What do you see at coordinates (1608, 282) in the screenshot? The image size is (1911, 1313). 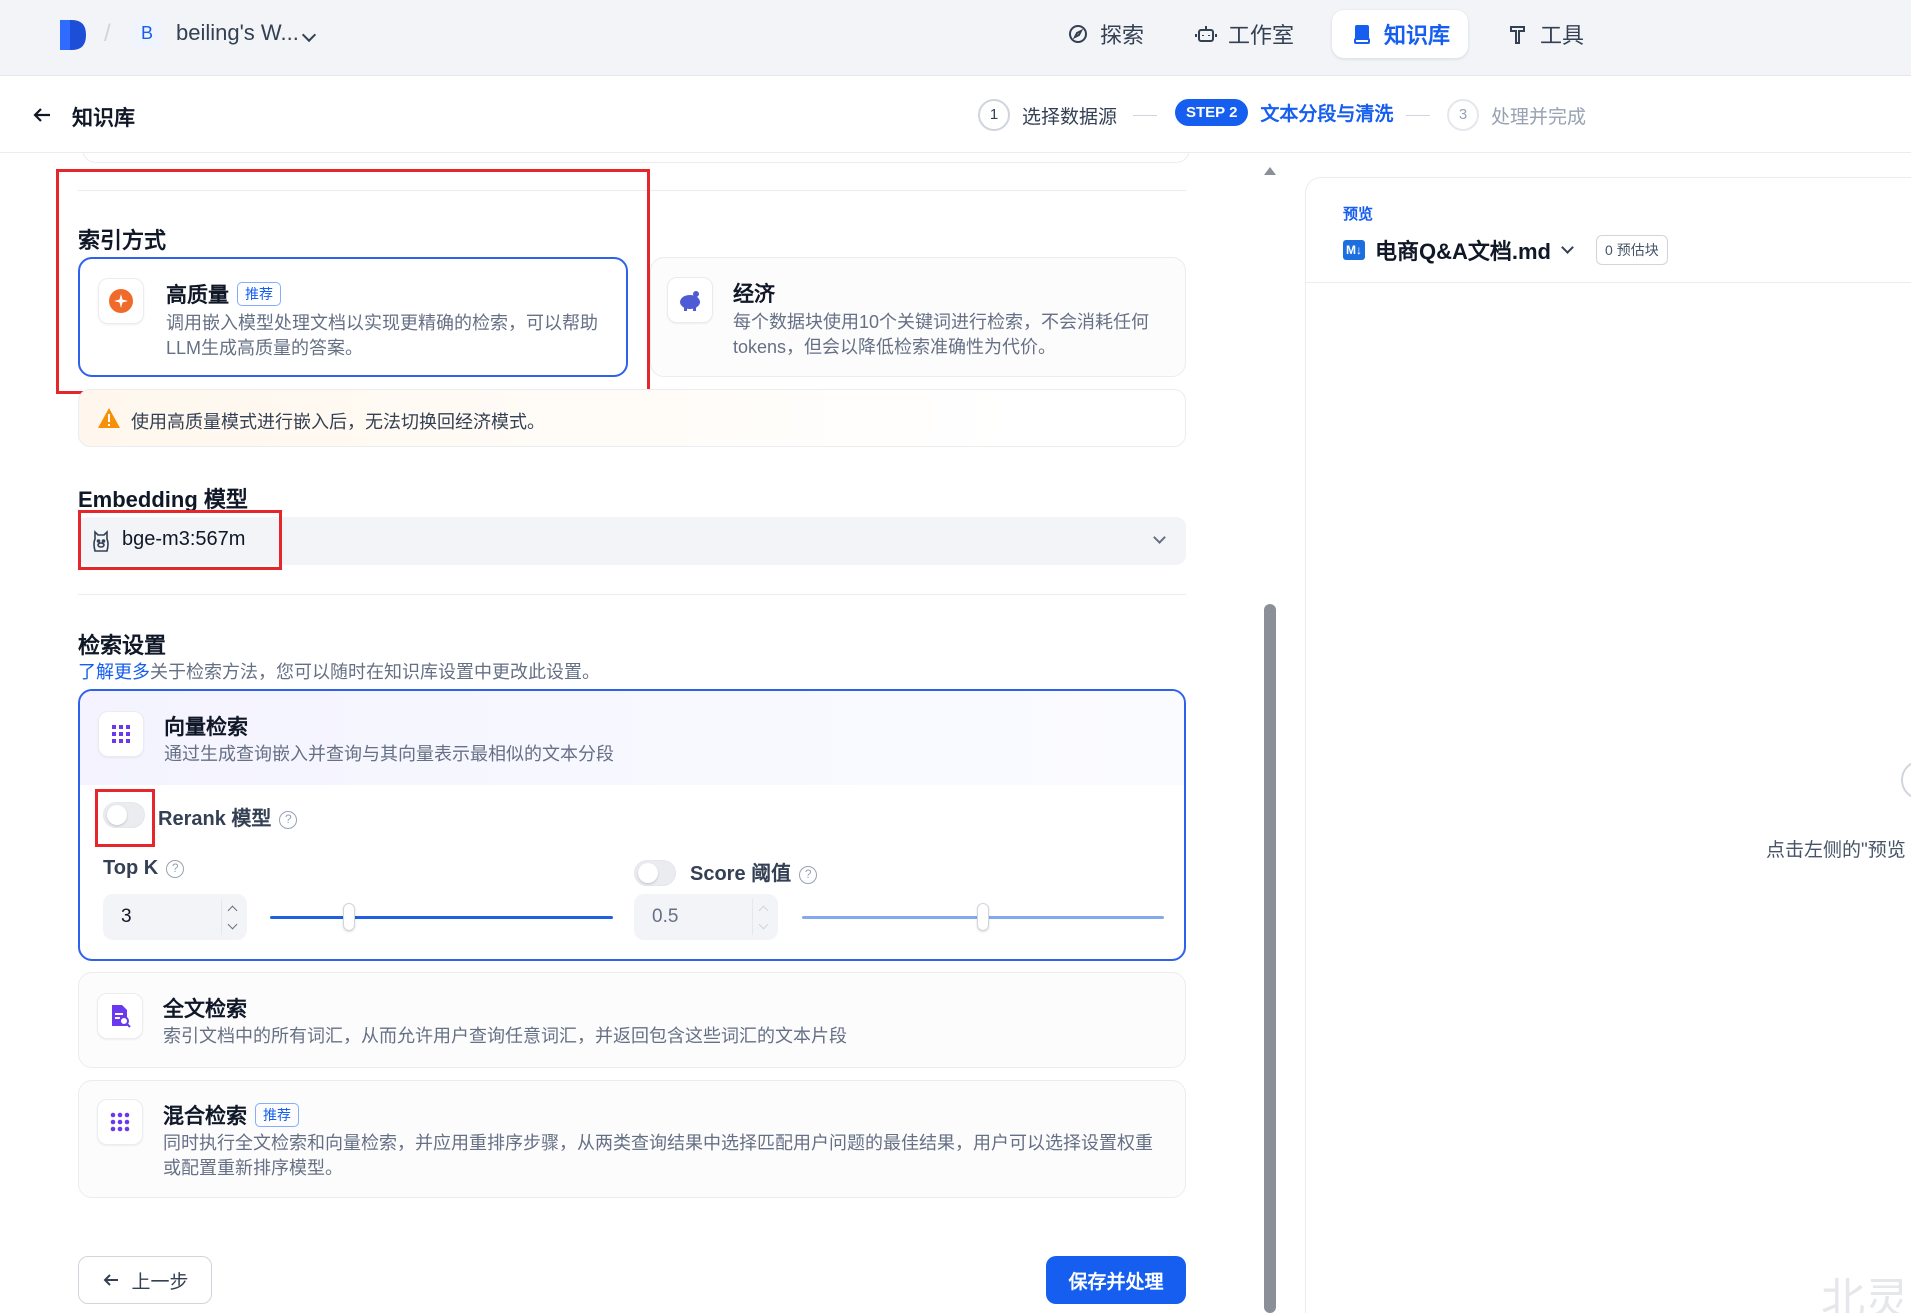 I see `preview-divider` at bounding box center [1608, 282].